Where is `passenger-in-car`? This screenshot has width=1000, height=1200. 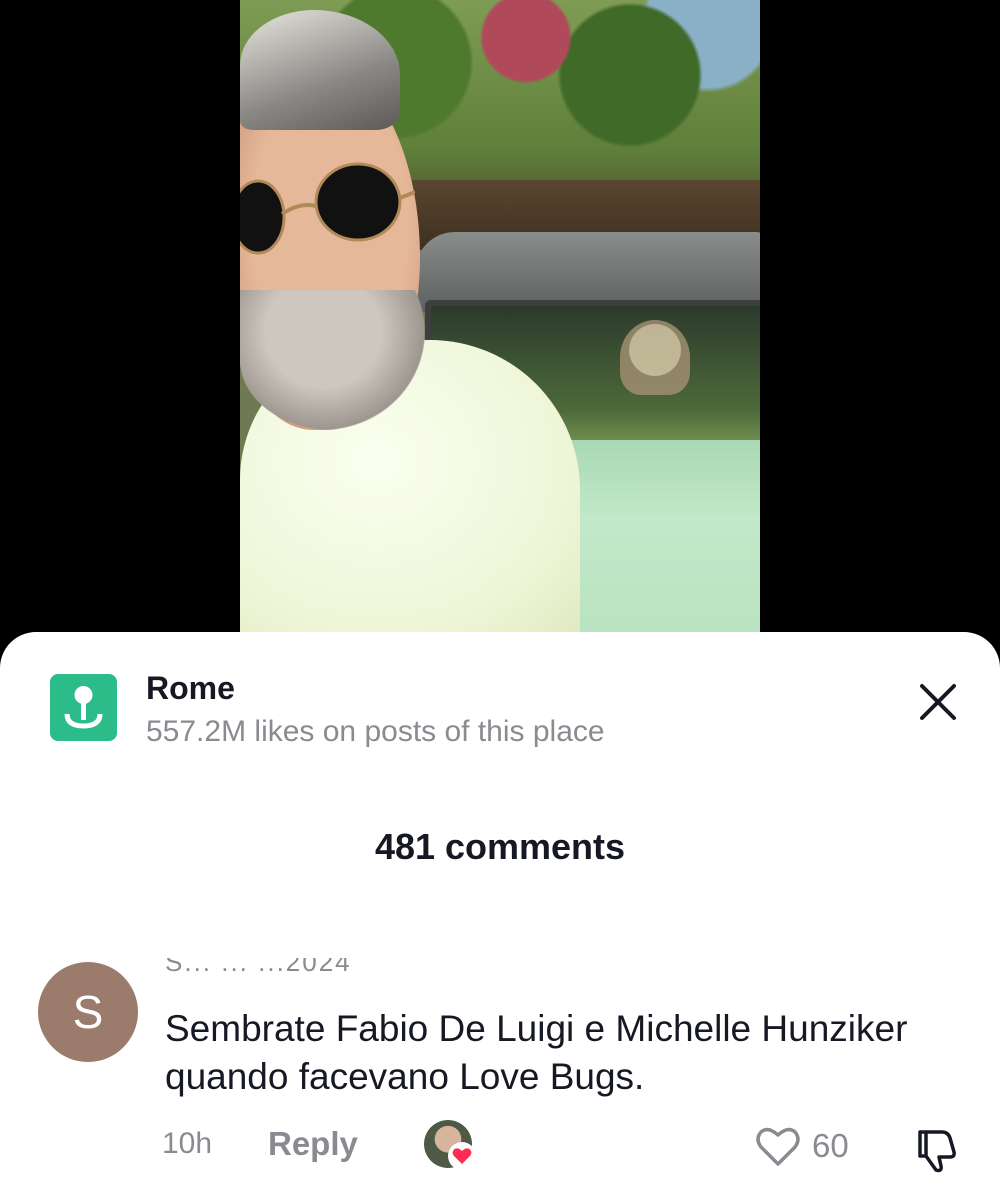
passenger-in-car is located at coordinates (655, 357).